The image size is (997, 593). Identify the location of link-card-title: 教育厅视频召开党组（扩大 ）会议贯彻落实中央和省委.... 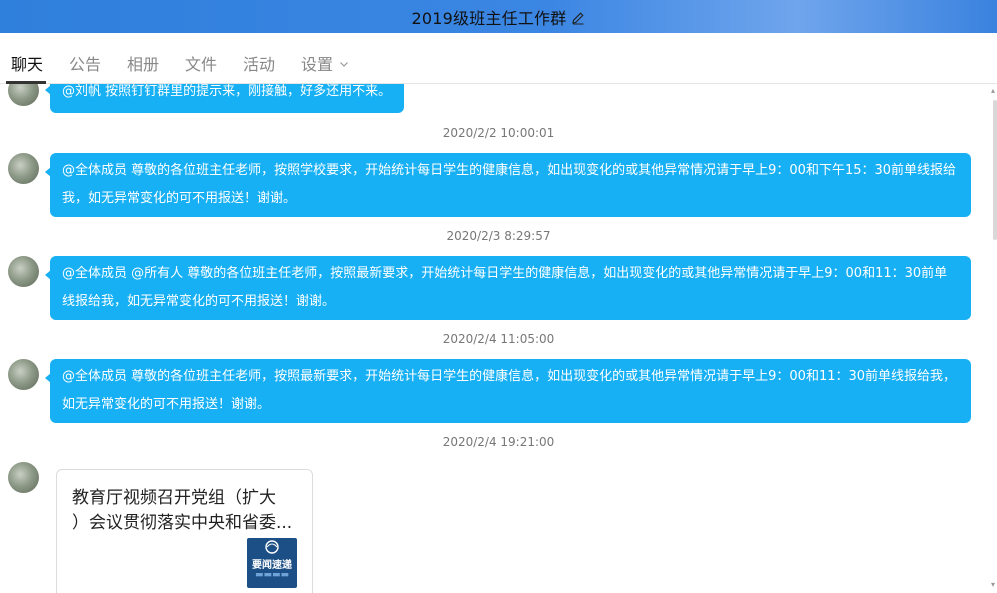
(187, 511).